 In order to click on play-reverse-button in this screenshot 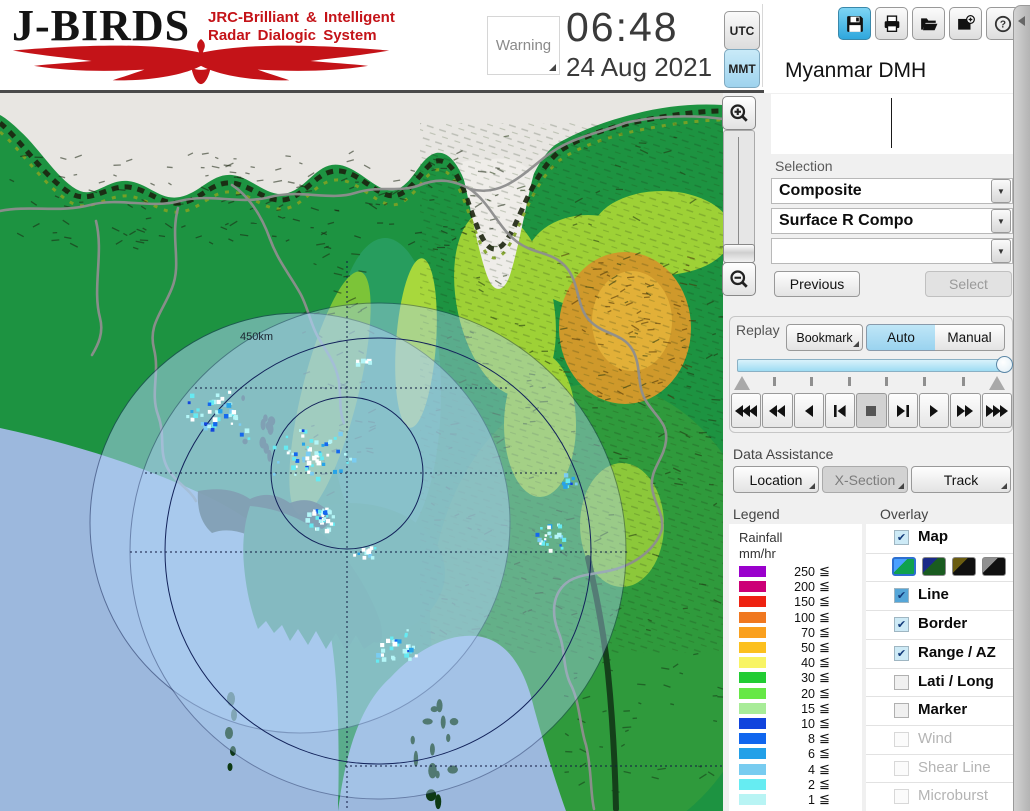, I will do `click(808, 410)`.